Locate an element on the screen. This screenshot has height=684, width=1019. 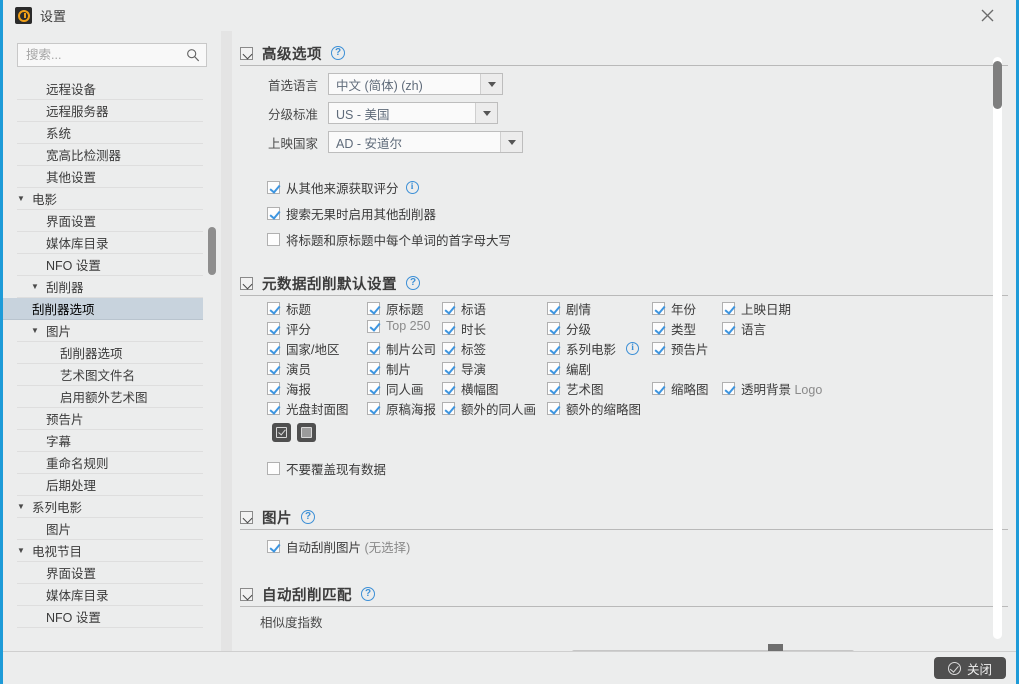
metadata-checkbox-r0-c3: 剧情 is located at coordinates (569, 308).